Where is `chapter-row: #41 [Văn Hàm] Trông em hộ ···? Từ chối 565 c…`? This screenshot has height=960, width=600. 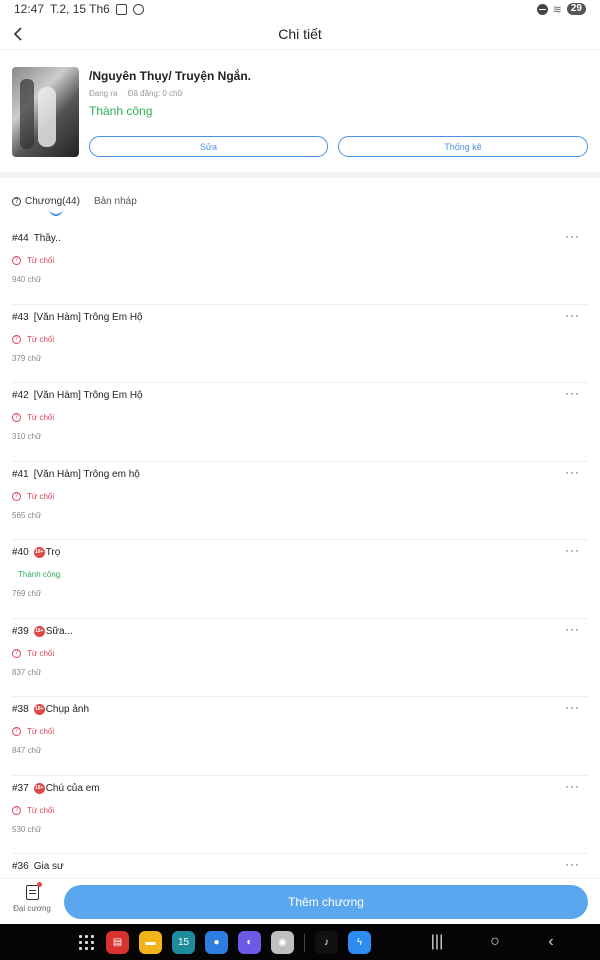 chapter-row: #41 [Văn Hàm] Trông em hộ ···? Từ chối 565 c… is located at coordinates (300, 501).